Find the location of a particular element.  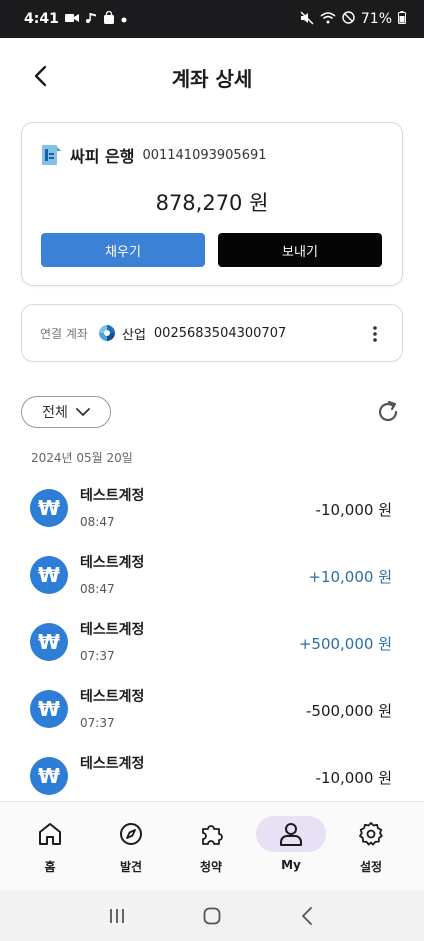

battery-icon is located at coordinates (402, 19).